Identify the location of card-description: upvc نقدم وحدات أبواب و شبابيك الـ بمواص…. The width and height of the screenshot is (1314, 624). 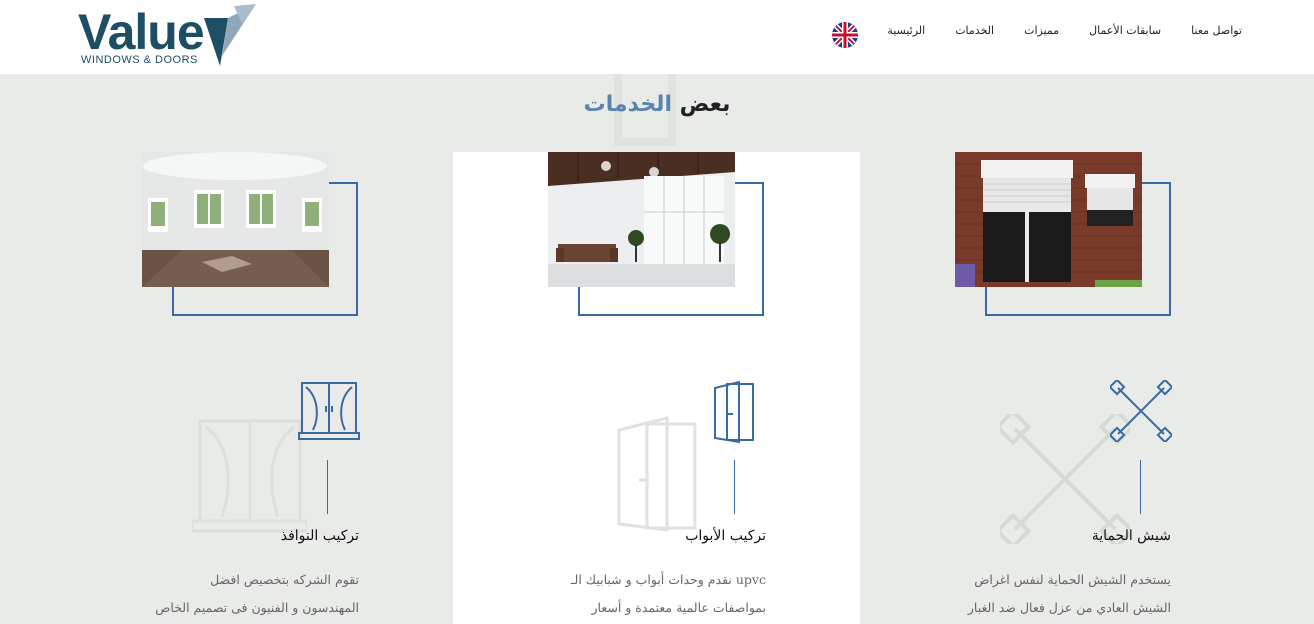
(646, 594).